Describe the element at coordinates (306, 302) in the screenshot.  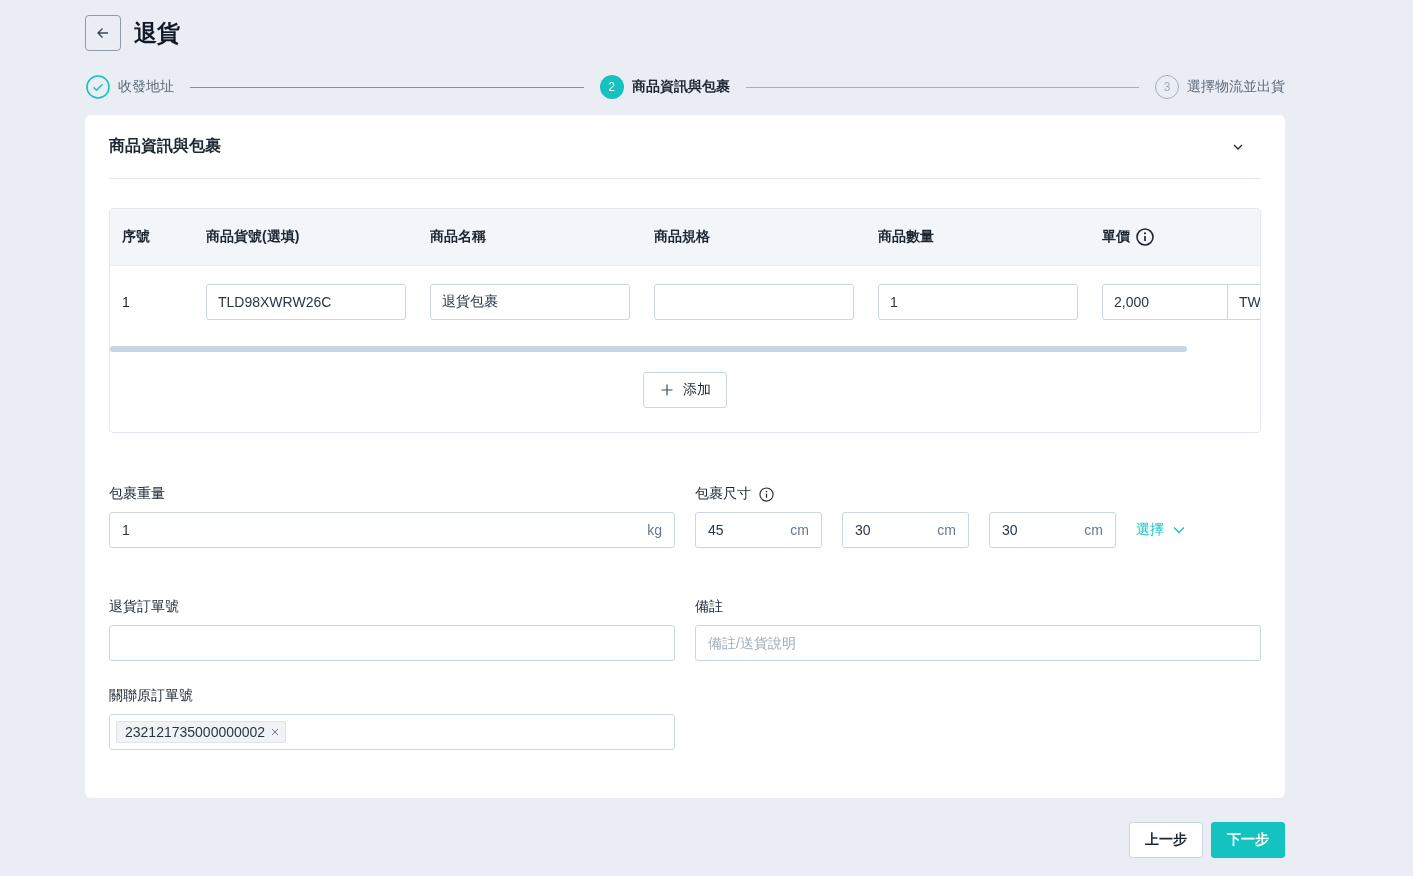
I see `sku-input: TLD98XWRW26C` at that location.